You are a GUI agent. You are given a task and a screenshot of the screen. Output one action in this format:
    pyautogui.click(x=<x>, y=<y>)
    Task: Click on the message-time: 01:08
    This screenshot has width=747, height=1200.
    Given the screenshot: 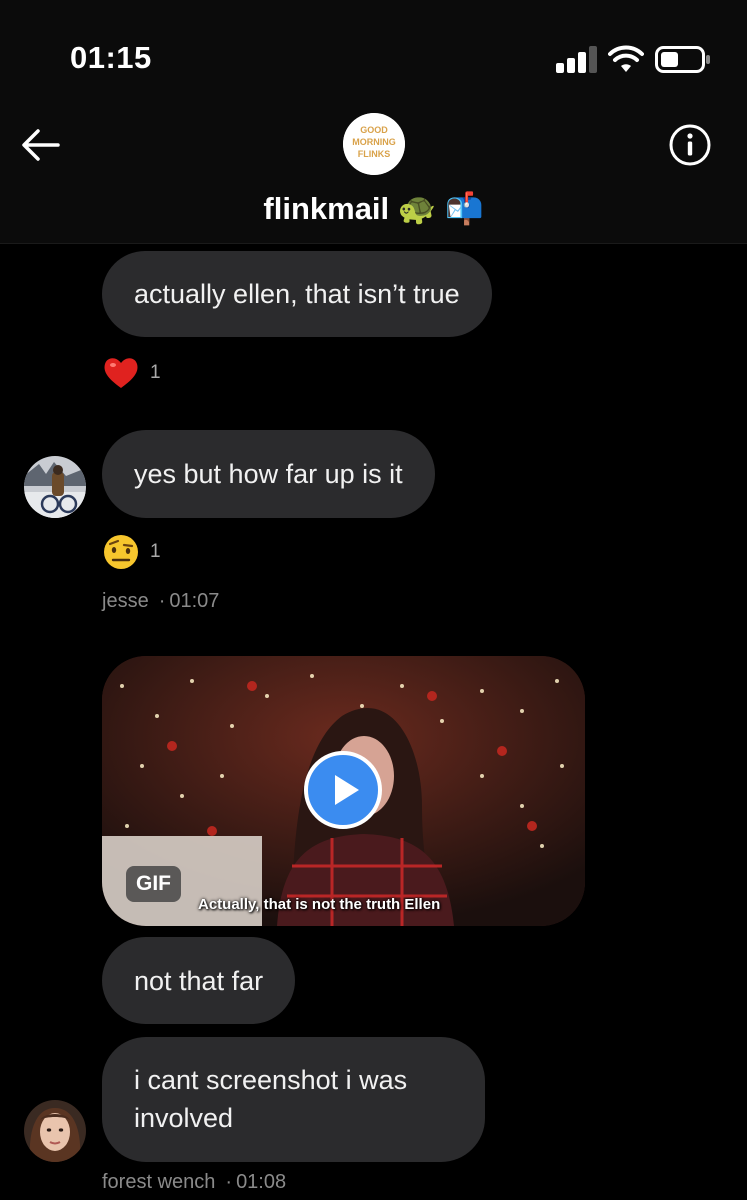 What is the action you would take?
    pyautogui.click(x=261, y=1182)
    